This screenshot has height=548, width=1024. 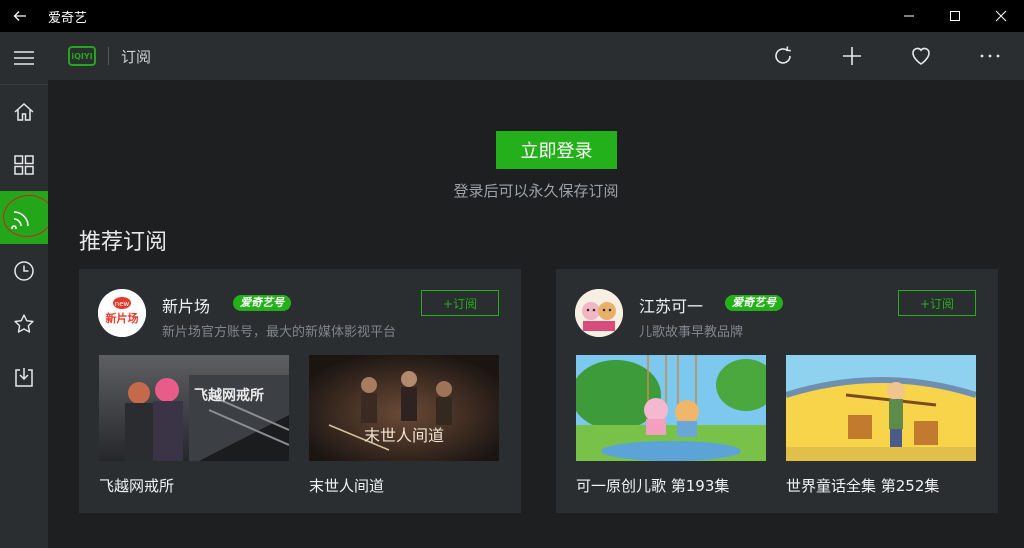 I want to click on sidebar-item-categories, so click(x=24, y=164).